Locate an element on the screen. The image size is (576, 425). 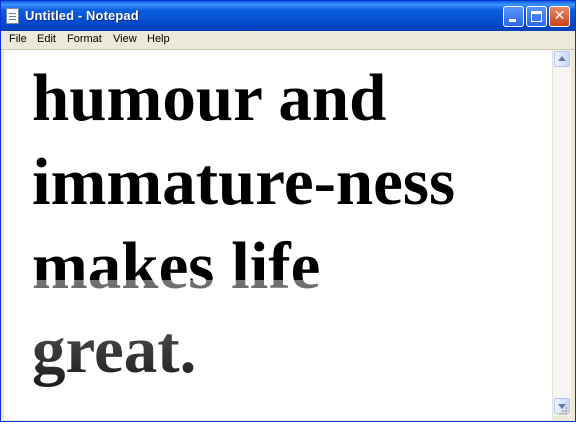
menu-view: View is located at coordinates (125, 39).